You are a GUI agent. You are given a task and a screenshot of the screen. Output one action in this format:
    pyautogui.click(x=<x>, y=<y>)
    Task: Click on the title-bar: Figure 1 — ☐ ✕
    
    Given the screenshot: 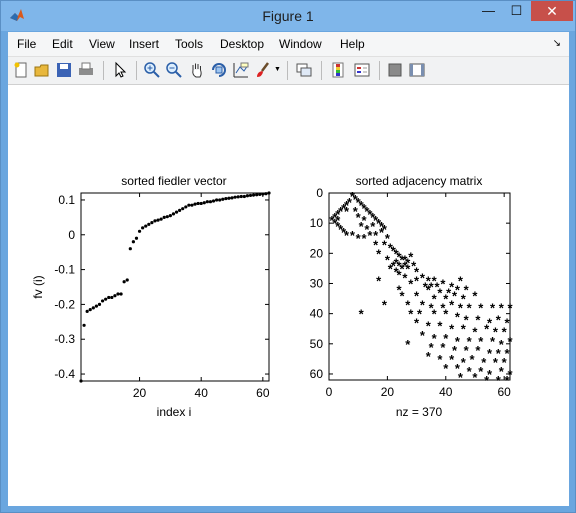 What is the action you would take?
    pyautogui.click(x=288, y=16)
    